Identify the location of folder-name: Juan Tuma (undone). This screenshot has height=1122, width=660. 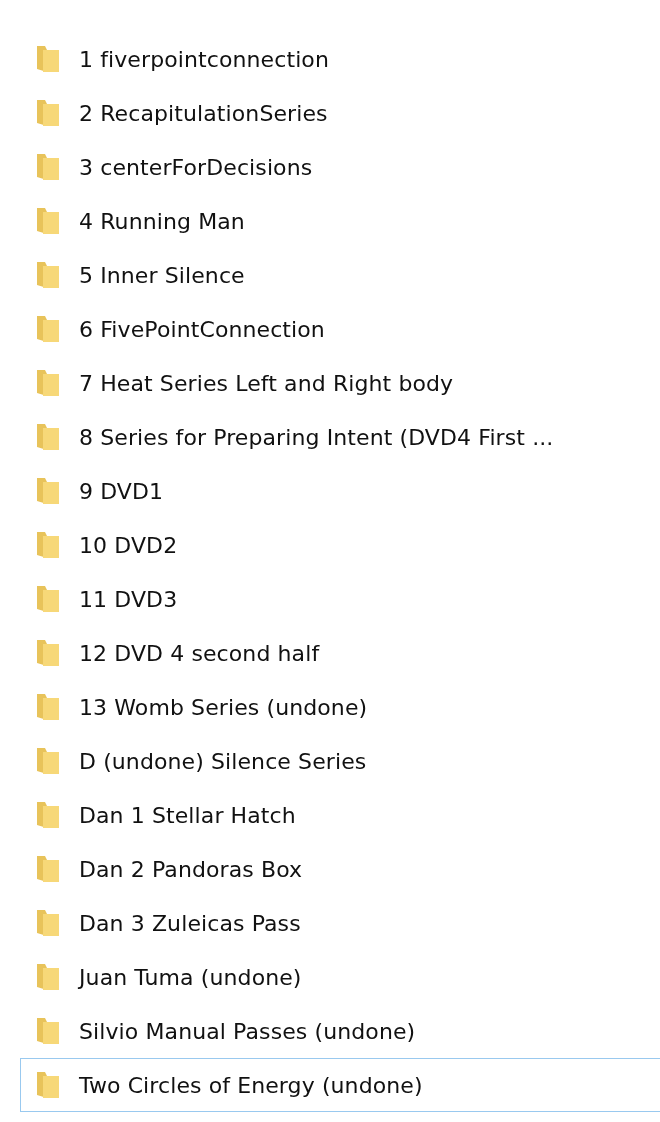
(190, 977).